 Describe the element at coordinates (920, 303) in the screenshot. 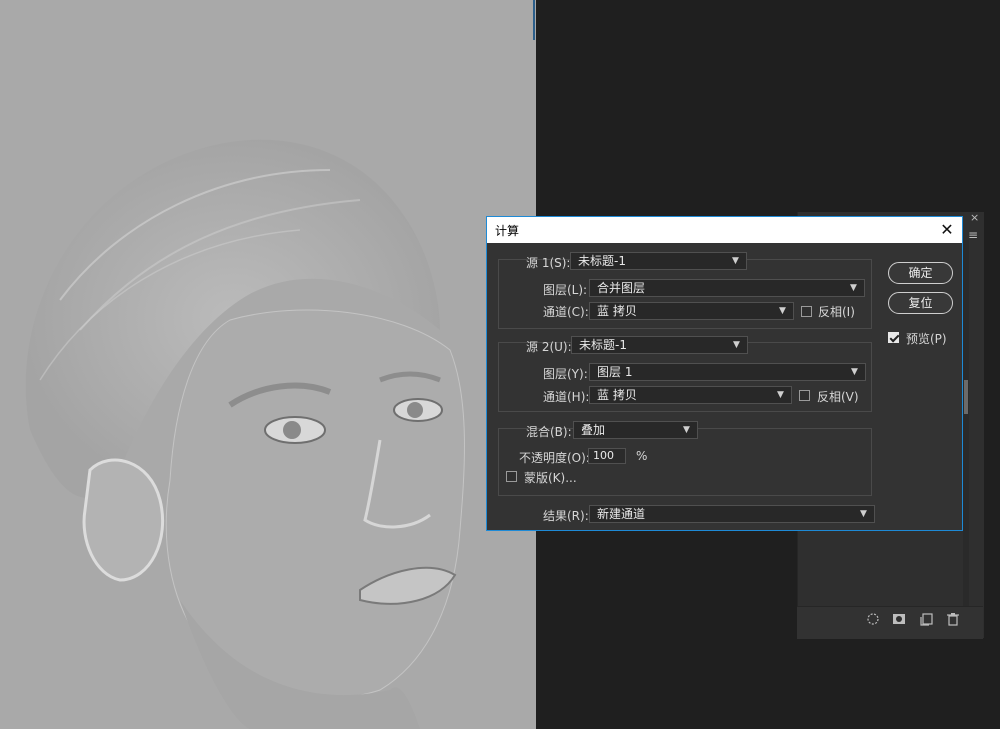

I see `reset-button: 复位` at that location.